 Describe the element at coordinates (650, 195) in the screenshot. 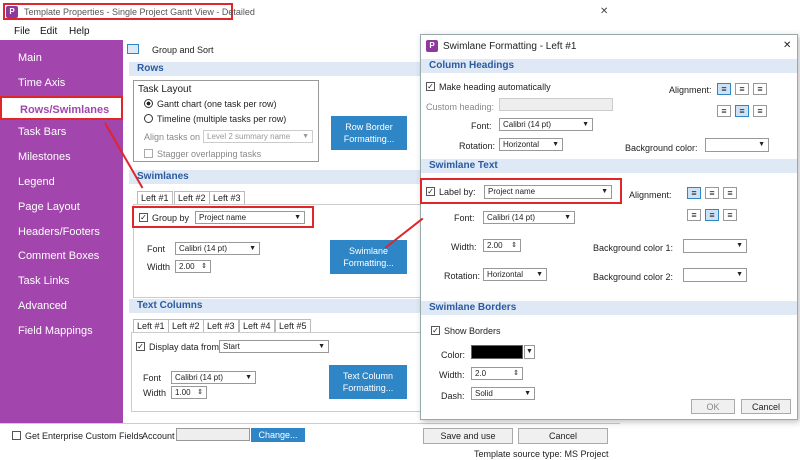

I see `text-alignment-label: Alignment:` at that location.